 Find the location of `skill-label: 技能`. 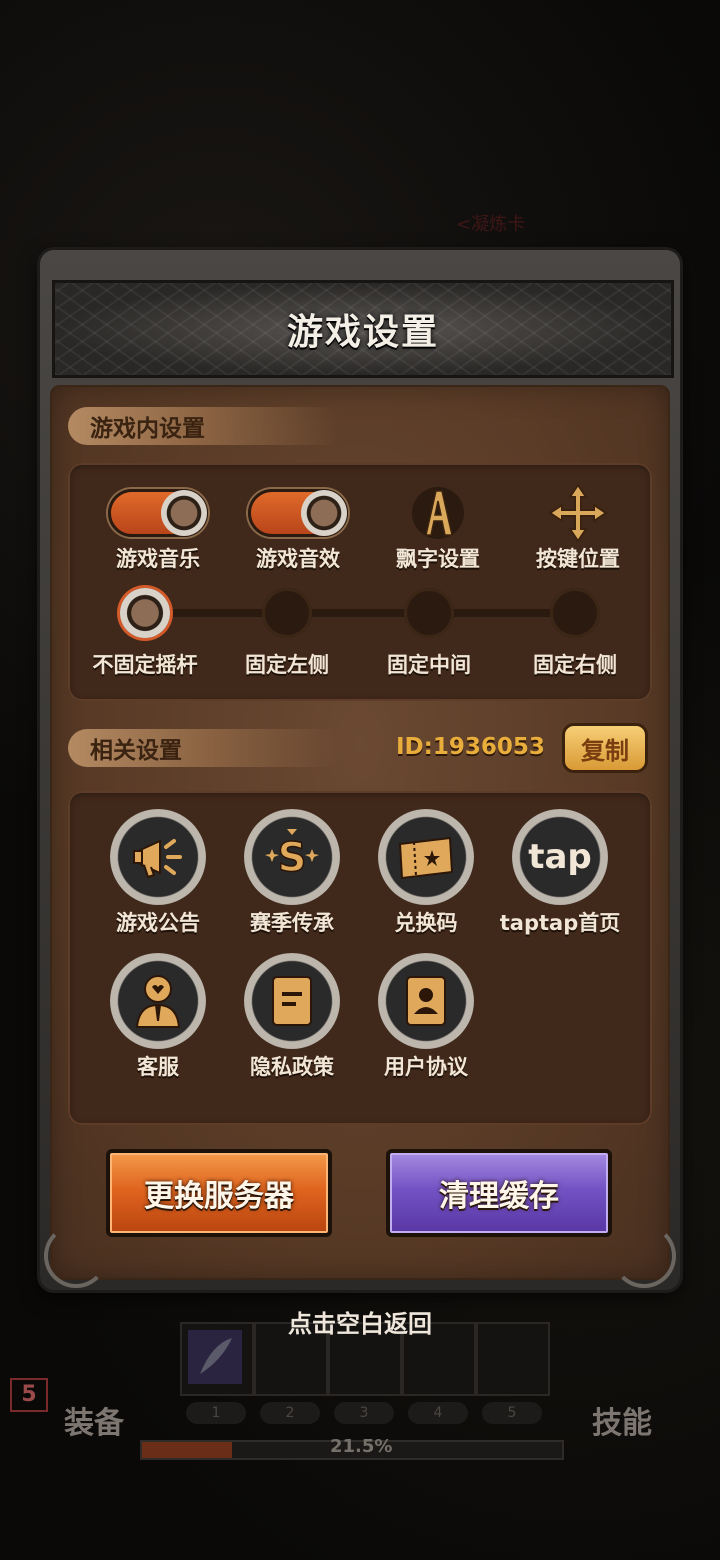

skill-label: 技能 is located at coordinates (622, 1420).